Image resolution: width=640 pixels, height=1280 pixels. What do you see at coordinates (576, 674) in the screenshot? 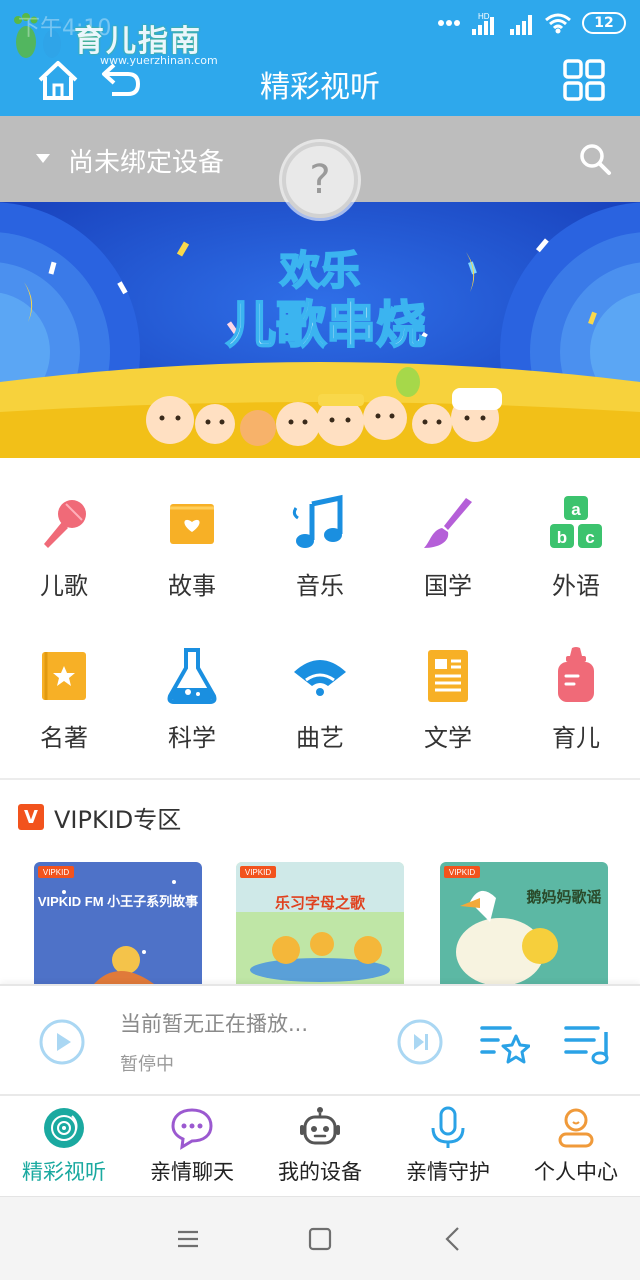
I see `baby-bottle-icon` at bounding box center [576, 674].